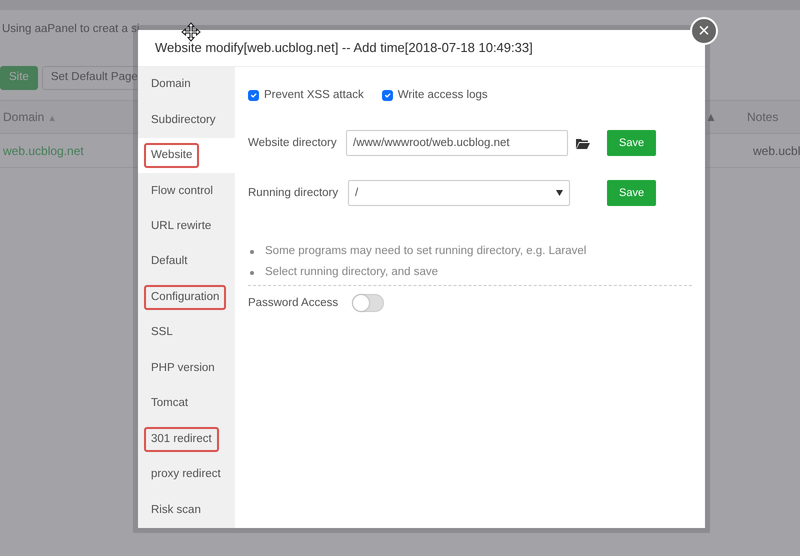 This screenshot has width=800, height=556. What do you see at coordinates (425, 252) in the screenshot?
I see `tip-text: Some programs may need to set running directory, e.g. Laravel` at bounding box center [425, 252].